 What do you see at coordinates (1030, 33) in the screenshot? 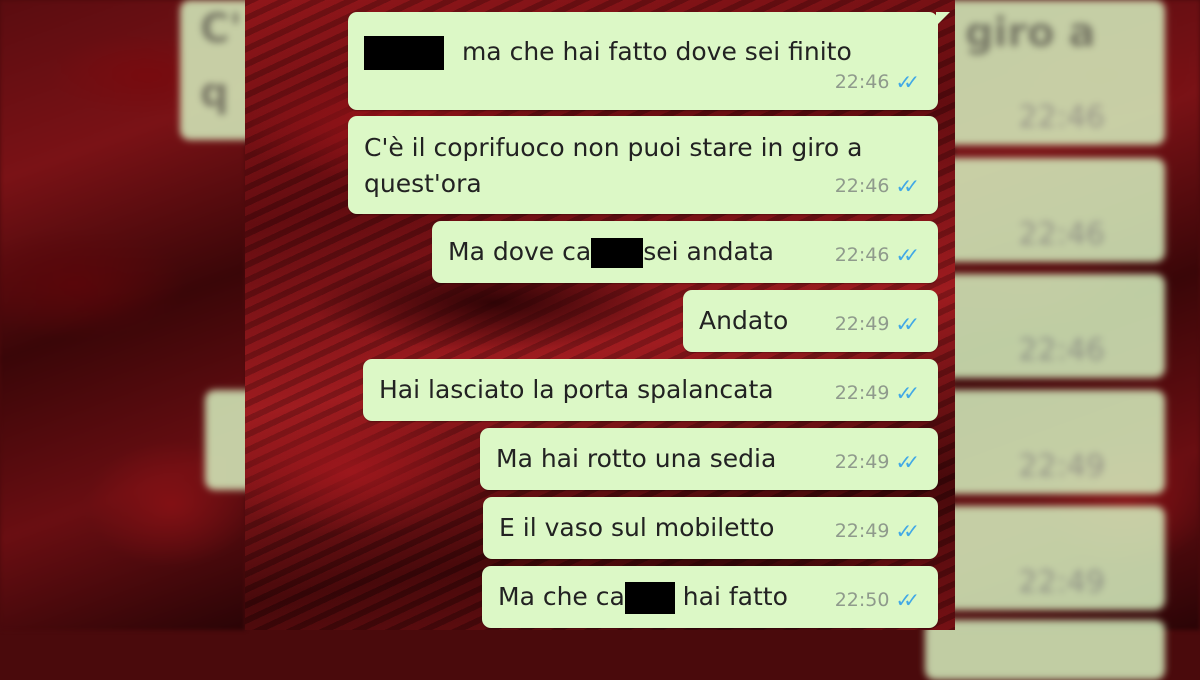
I see `blurred-text: giro a` at bounding box center [1030, 33].